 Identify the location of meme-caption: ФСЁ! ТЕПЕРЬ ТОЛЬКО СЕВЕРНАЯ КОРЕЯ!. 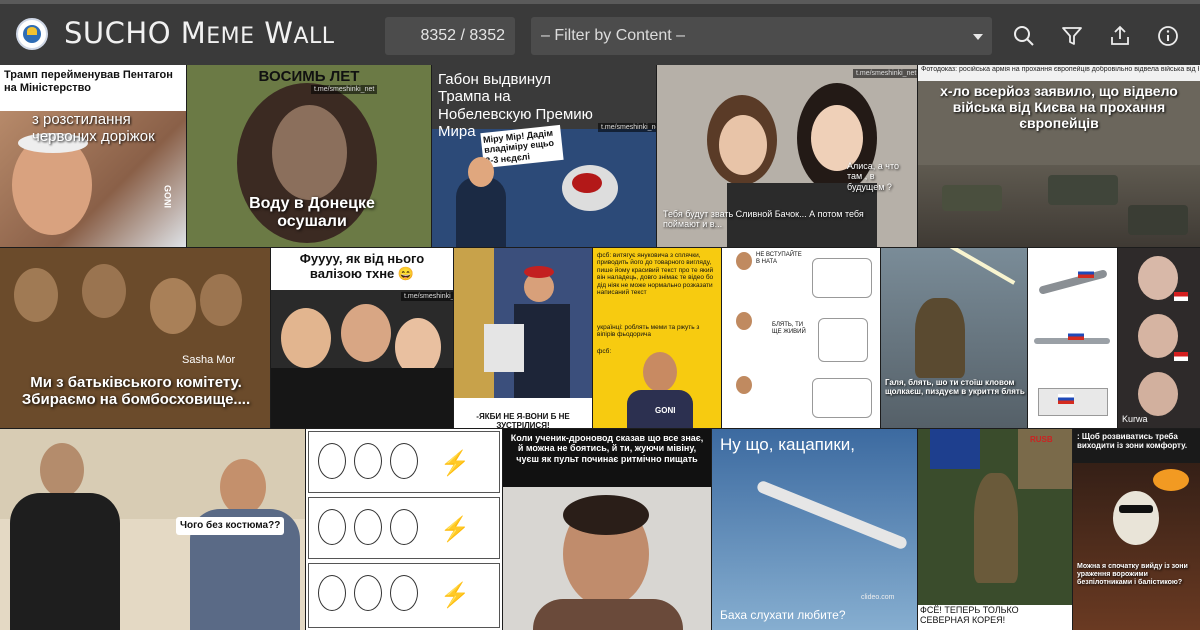
(969, 615).